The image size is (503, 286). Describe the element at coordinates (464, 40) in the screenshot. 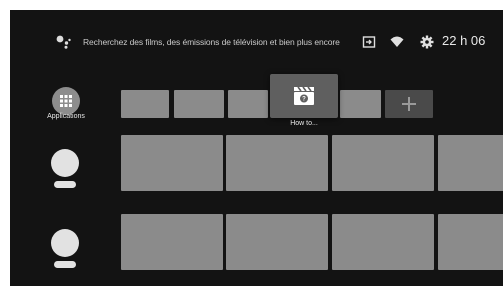

I see `clock: 22 h 06` at that location.